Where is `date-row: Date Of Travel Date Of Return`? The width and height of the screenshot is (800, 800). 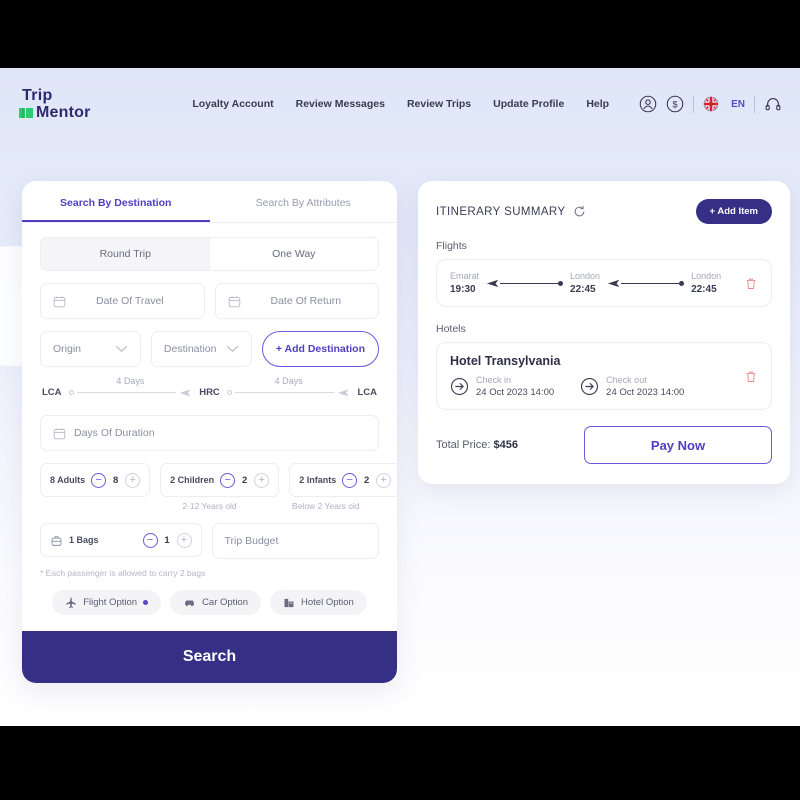 date-row: Date Of Travel Date Of Return is located at coordinates (209, 301).